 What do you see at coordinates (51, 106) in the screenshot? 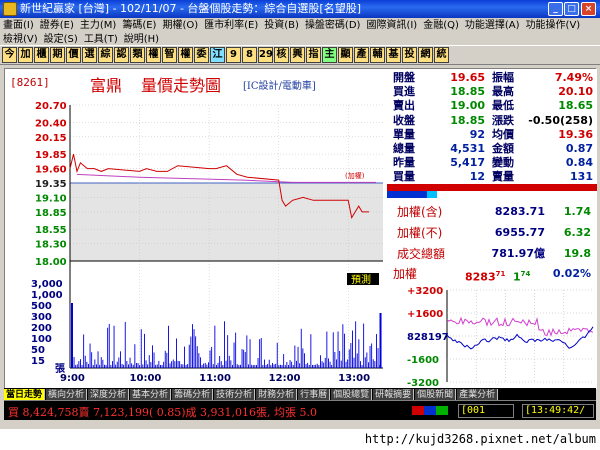
I see `price-tick-label: 20.70` at bounding box center [51, 106].